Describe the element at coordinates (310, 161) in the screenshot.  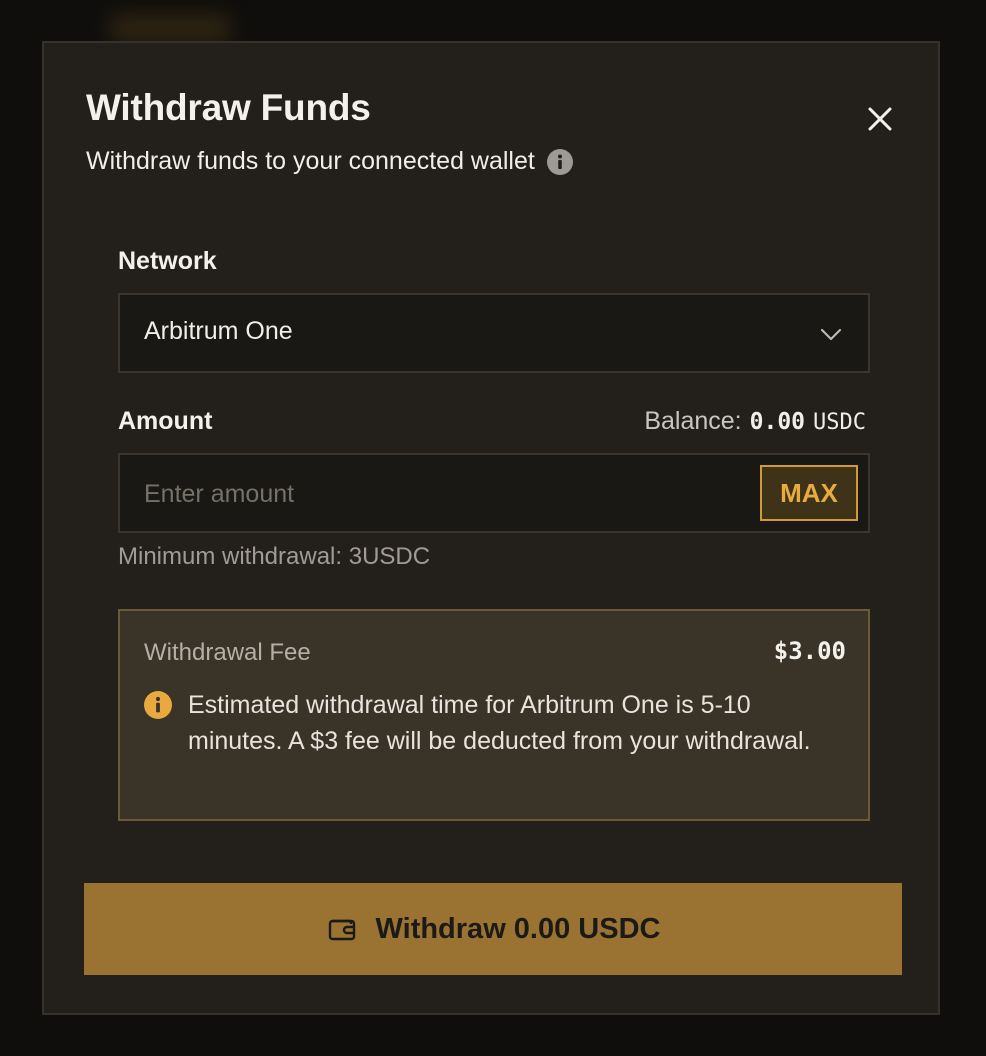
I see `modal-subtitle: Withdraw funds to your connected wallet` at that location.